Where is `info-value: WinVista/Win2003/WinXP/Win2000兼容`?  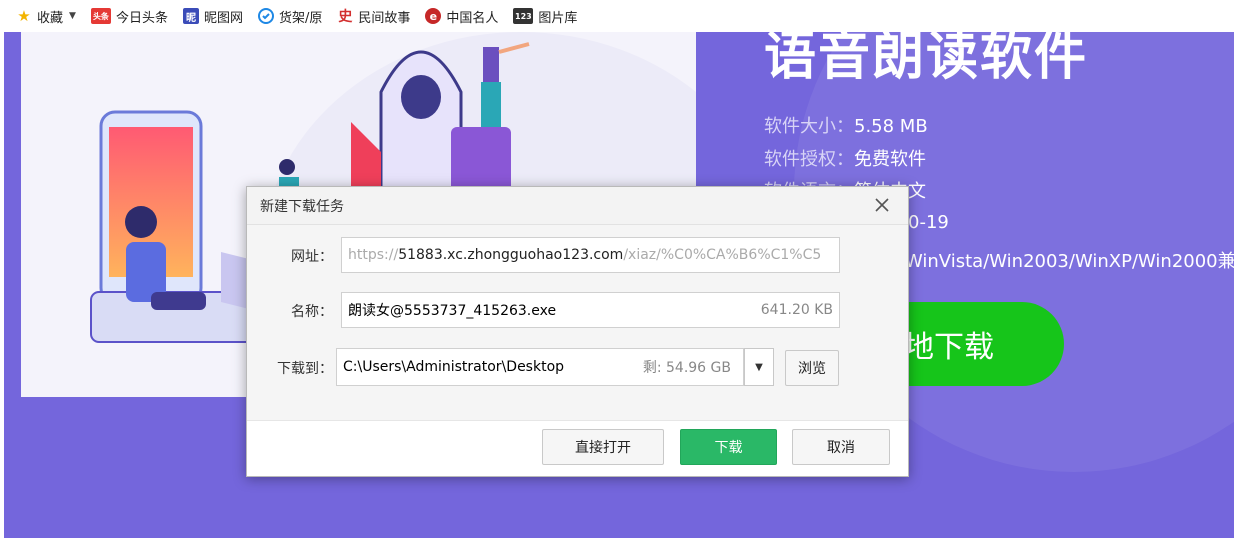
info-value: WinVista/Win2003/WinXP/Win2000兼容 is located at coordinates (1069, 261).